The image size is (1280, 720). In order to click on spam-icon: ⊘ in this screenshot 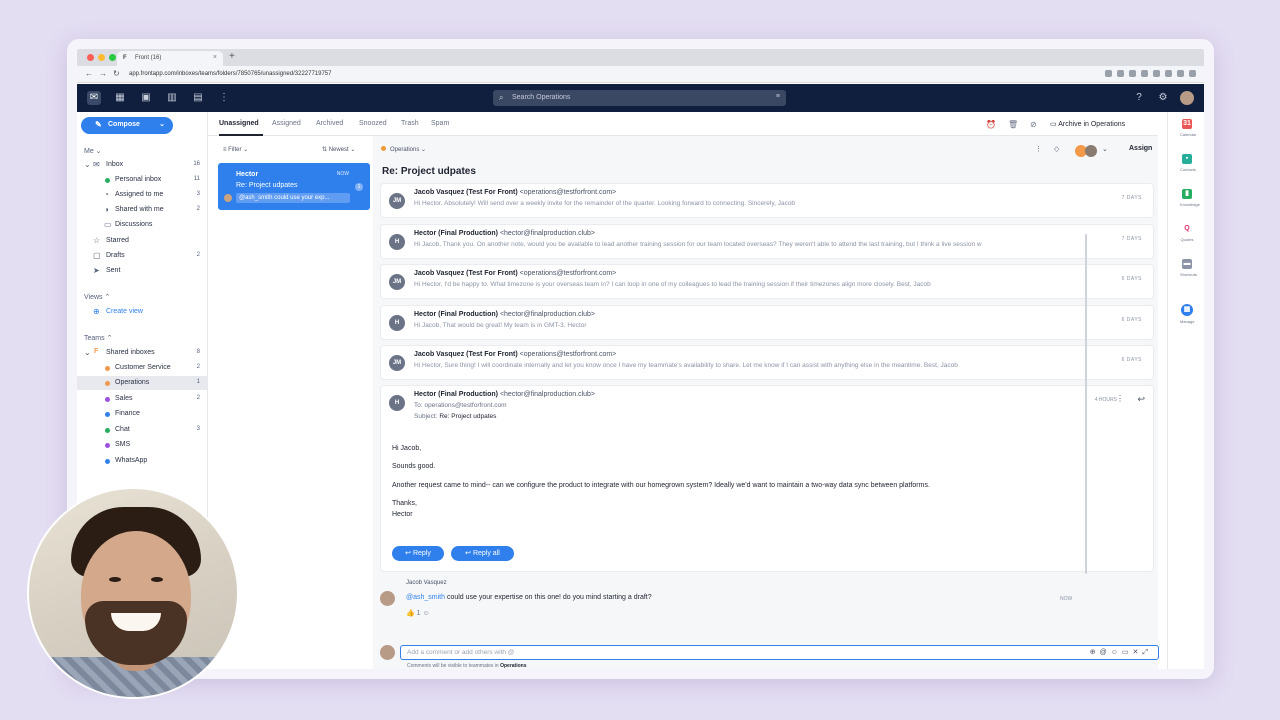, I will do `click(1033, 124)`.